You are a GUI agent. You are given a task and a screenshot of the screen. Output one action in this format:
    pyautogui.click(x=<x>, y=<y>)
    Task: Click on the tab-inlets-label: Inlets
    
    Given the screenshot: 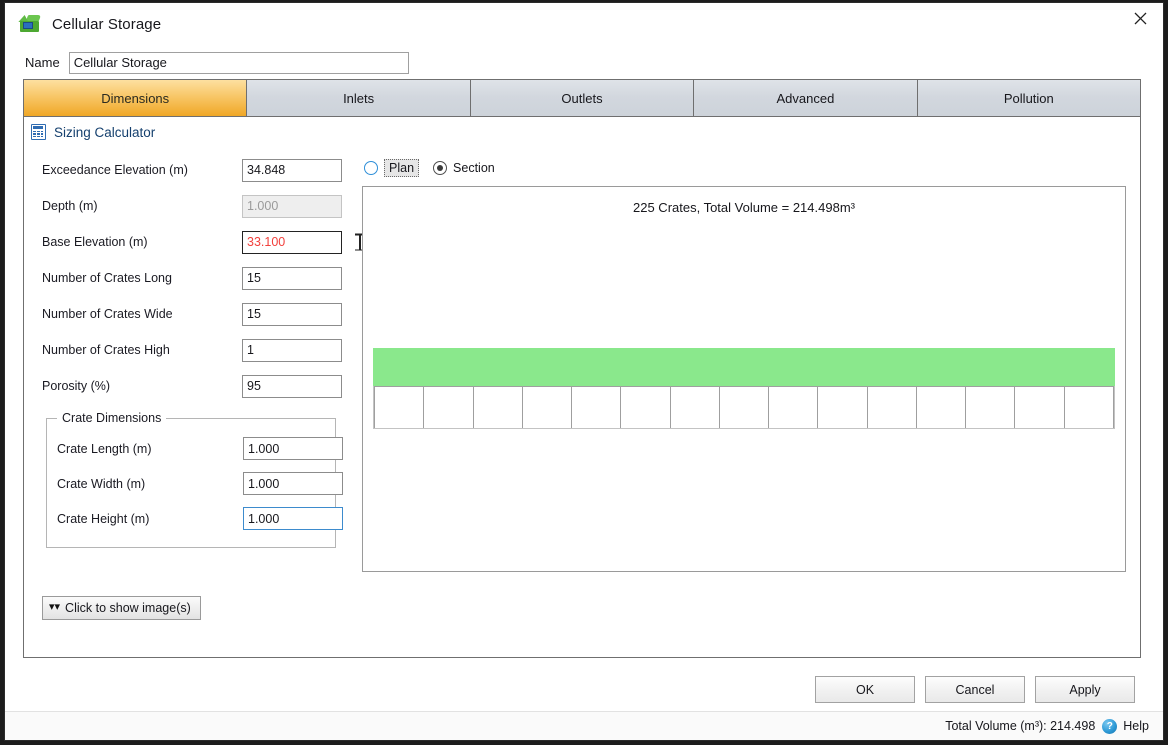 What is the action you would take?
    pyautogui.click(x=359, y=98)
    